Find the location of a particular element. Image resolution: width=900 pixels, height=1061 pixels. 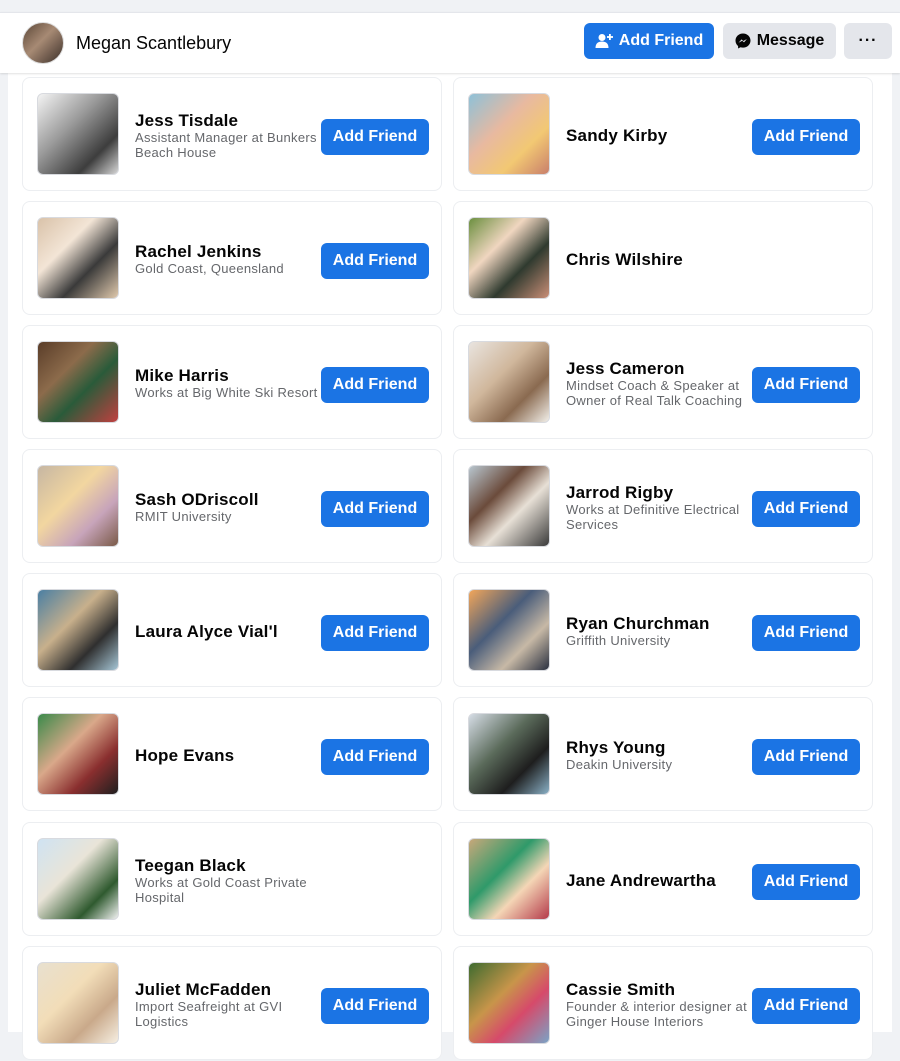

friend-description: RMIT University is located at coordinates (183, 516).